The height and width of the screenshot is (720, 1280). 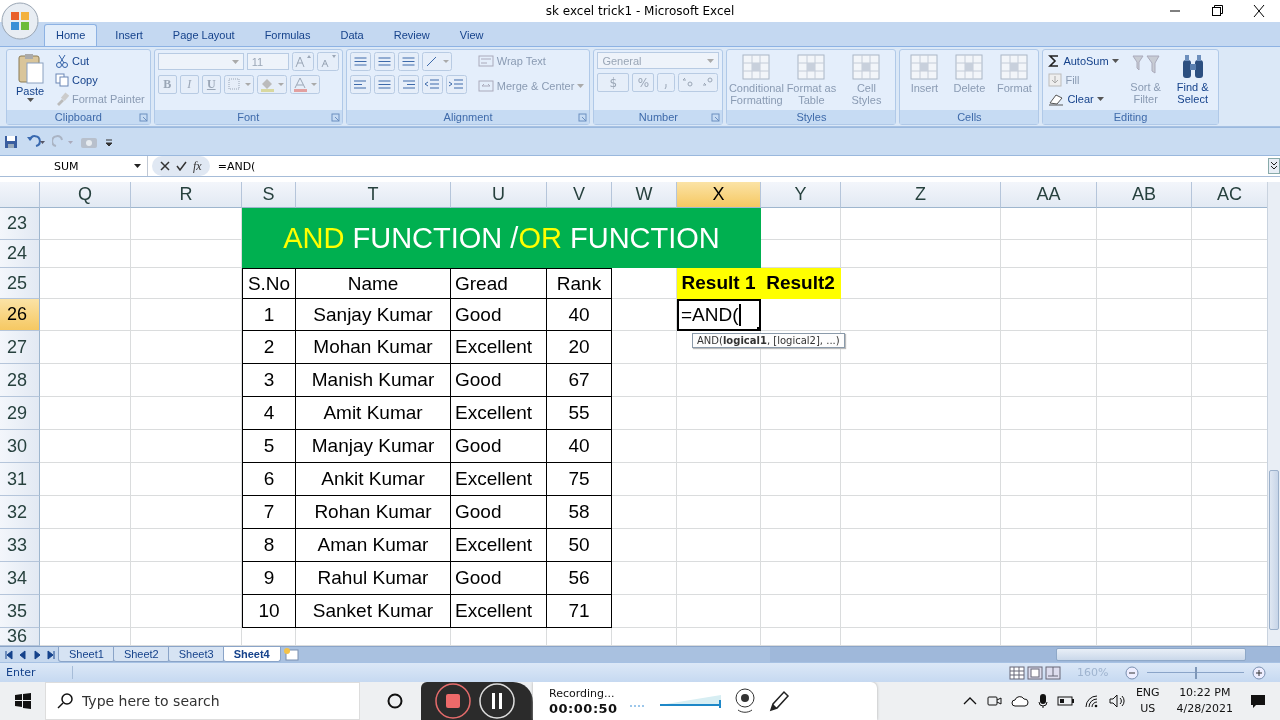 What do you see at coordinates (432, 84) in the screenshot?
I see `decrease-indent-icon` at bounding box center [432, 84].